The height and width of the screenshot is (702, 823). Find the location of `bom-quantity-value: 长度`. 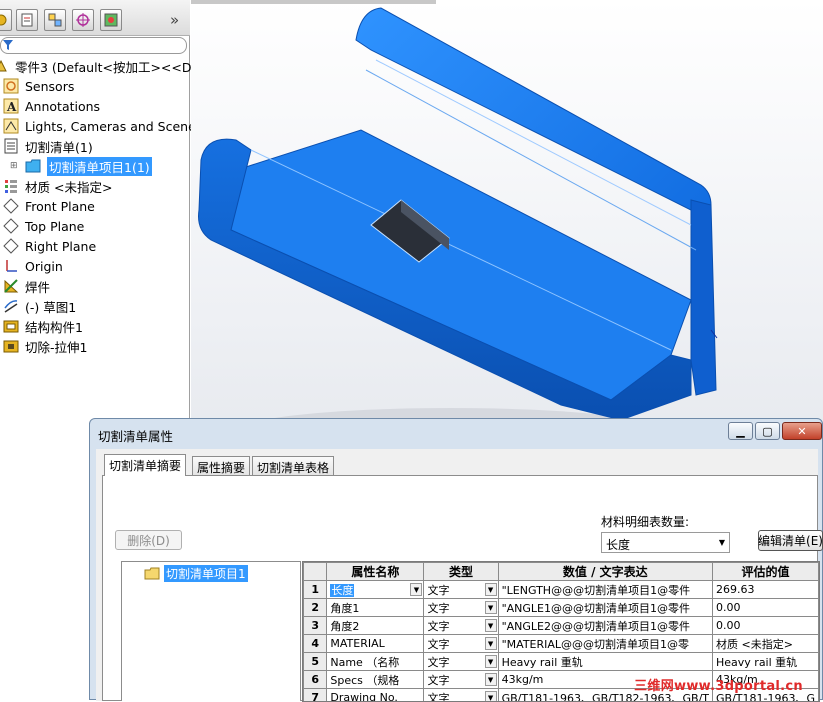

bom-quantity-value: 长度 is located at coordinates (618, 545).